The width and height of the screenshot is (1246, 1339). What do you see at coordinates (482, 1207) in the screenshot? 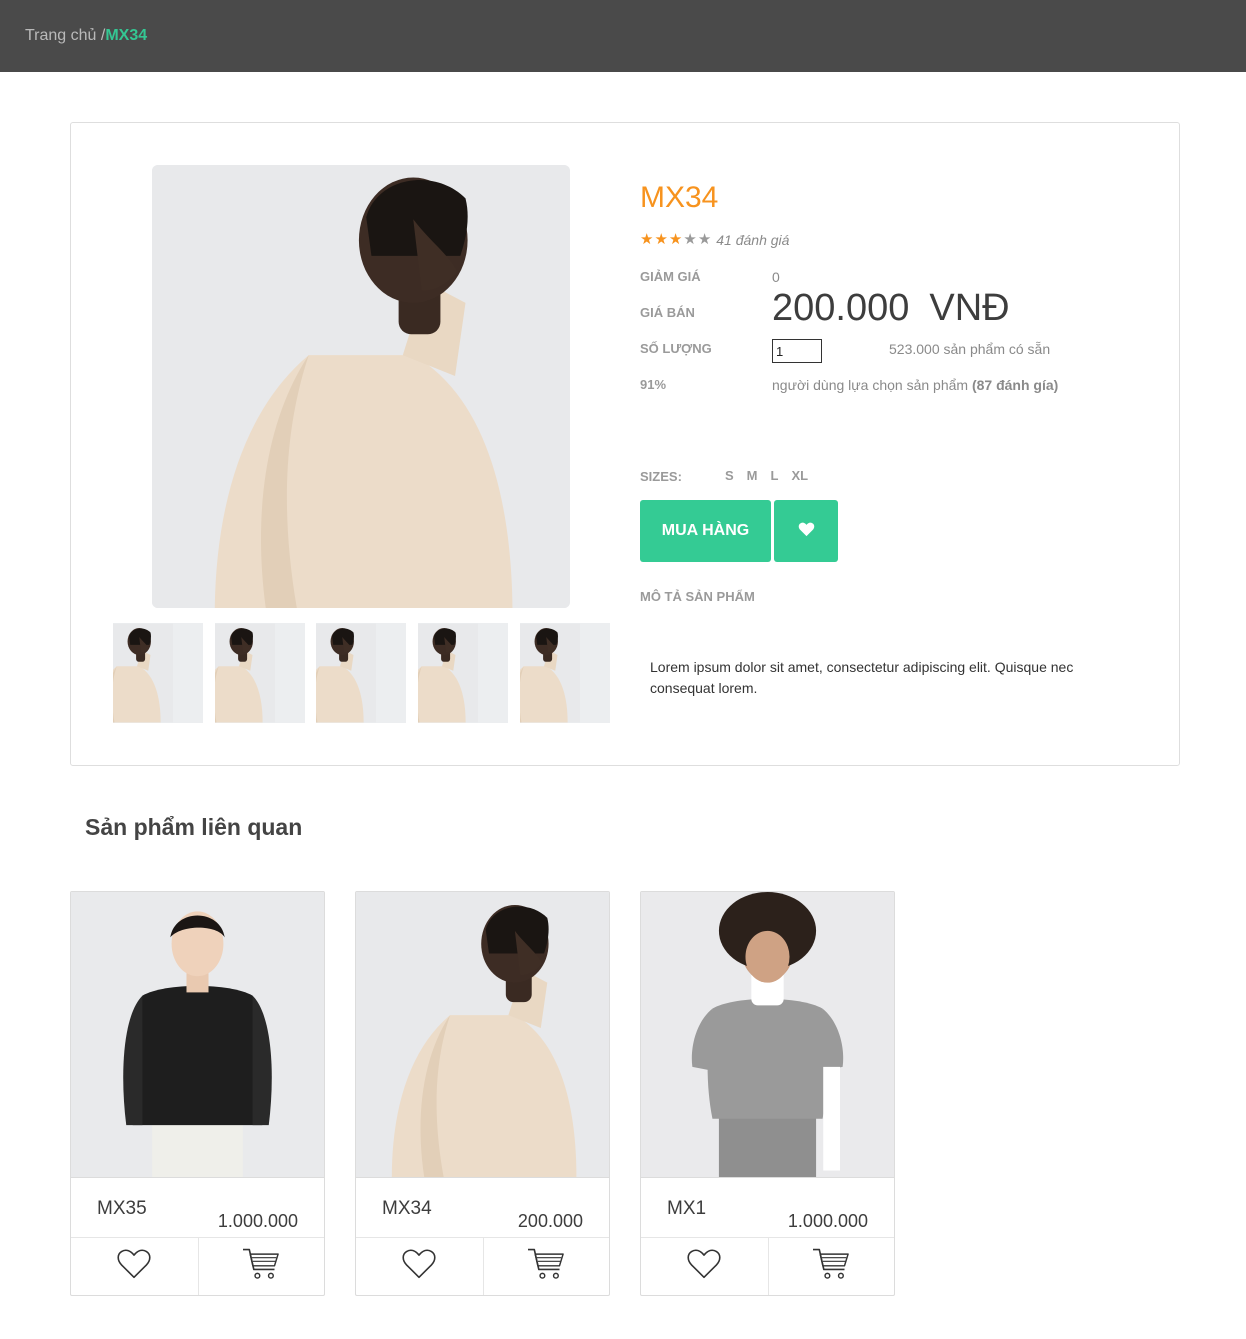
I see `related-product-info: MX34 200.000` at bounding box center [482, 1207].